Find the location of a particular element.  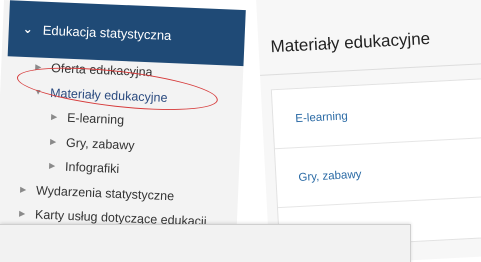

bottom-overlay-sheet is located at coordinates (205, 243).